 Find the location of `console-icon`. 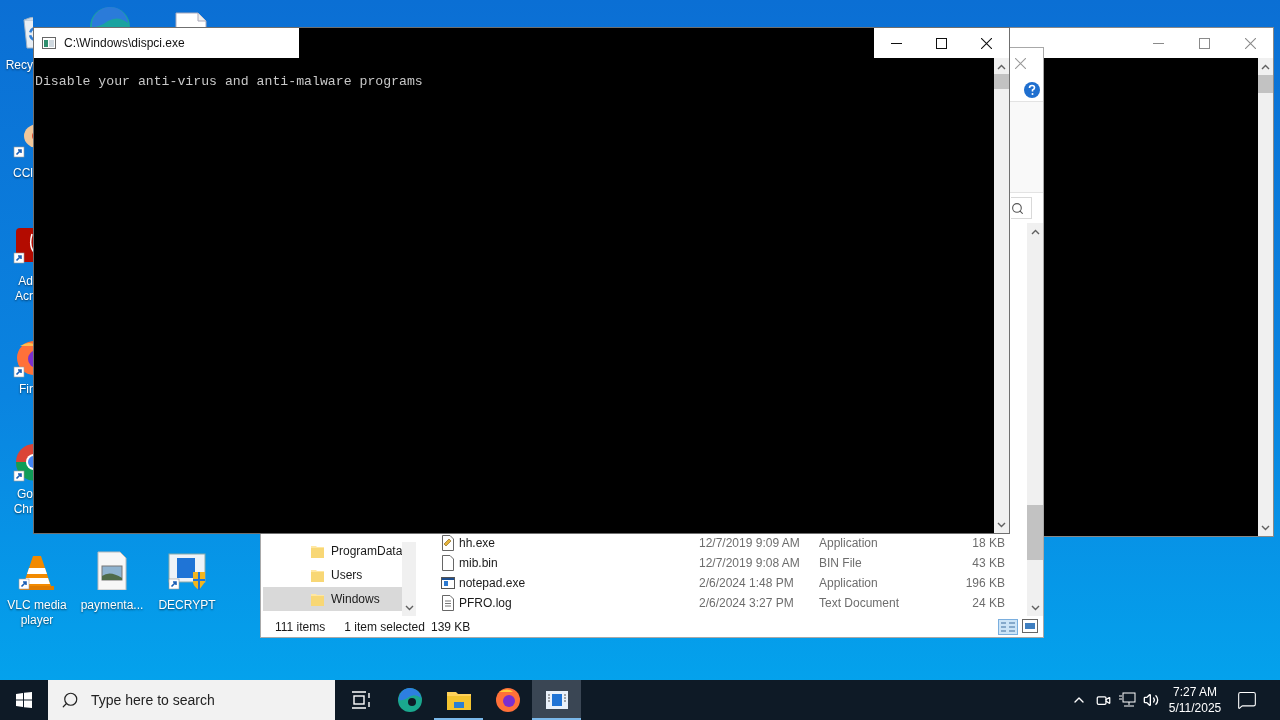

console-icon is located at coordinates (49, 43).